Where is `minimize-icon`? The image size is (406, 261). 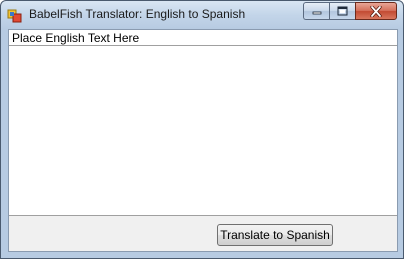
minimize-icon is located at coordinates (316, 13).